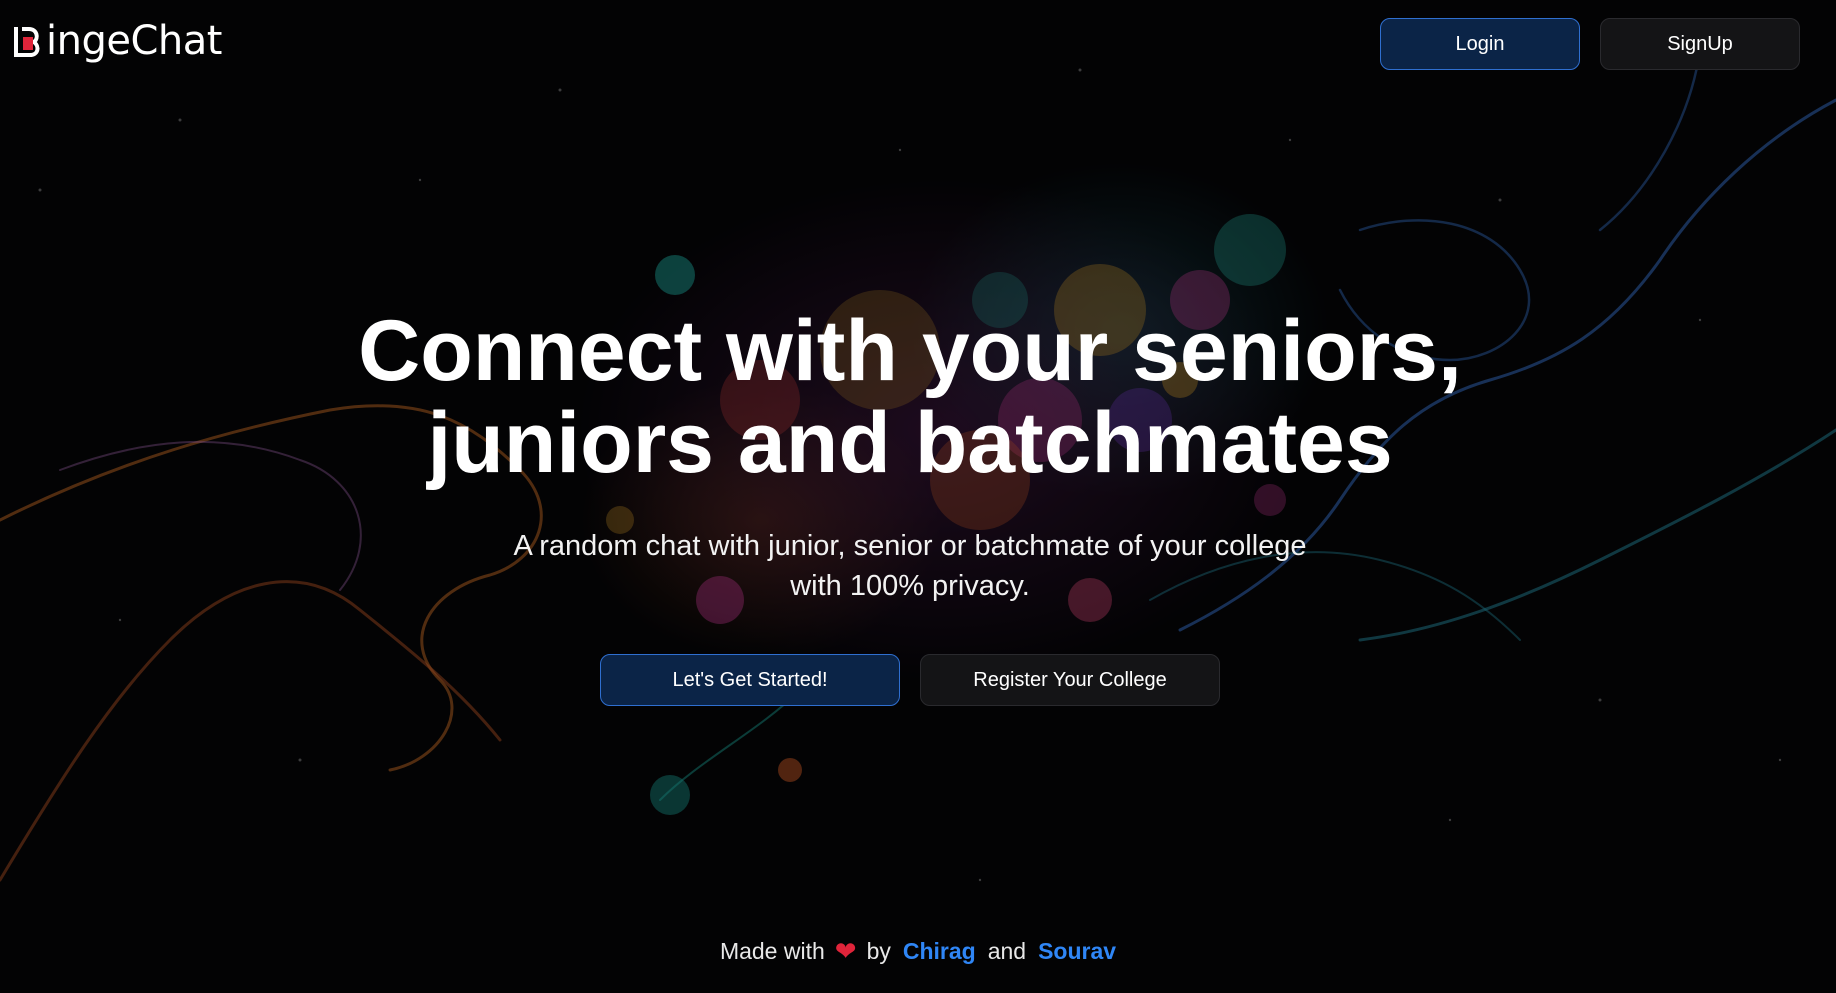 The image size is (1836, 993). Describe the element at coordinates (878, 951) in the screenshot. I see `footer-by: by` at that location.